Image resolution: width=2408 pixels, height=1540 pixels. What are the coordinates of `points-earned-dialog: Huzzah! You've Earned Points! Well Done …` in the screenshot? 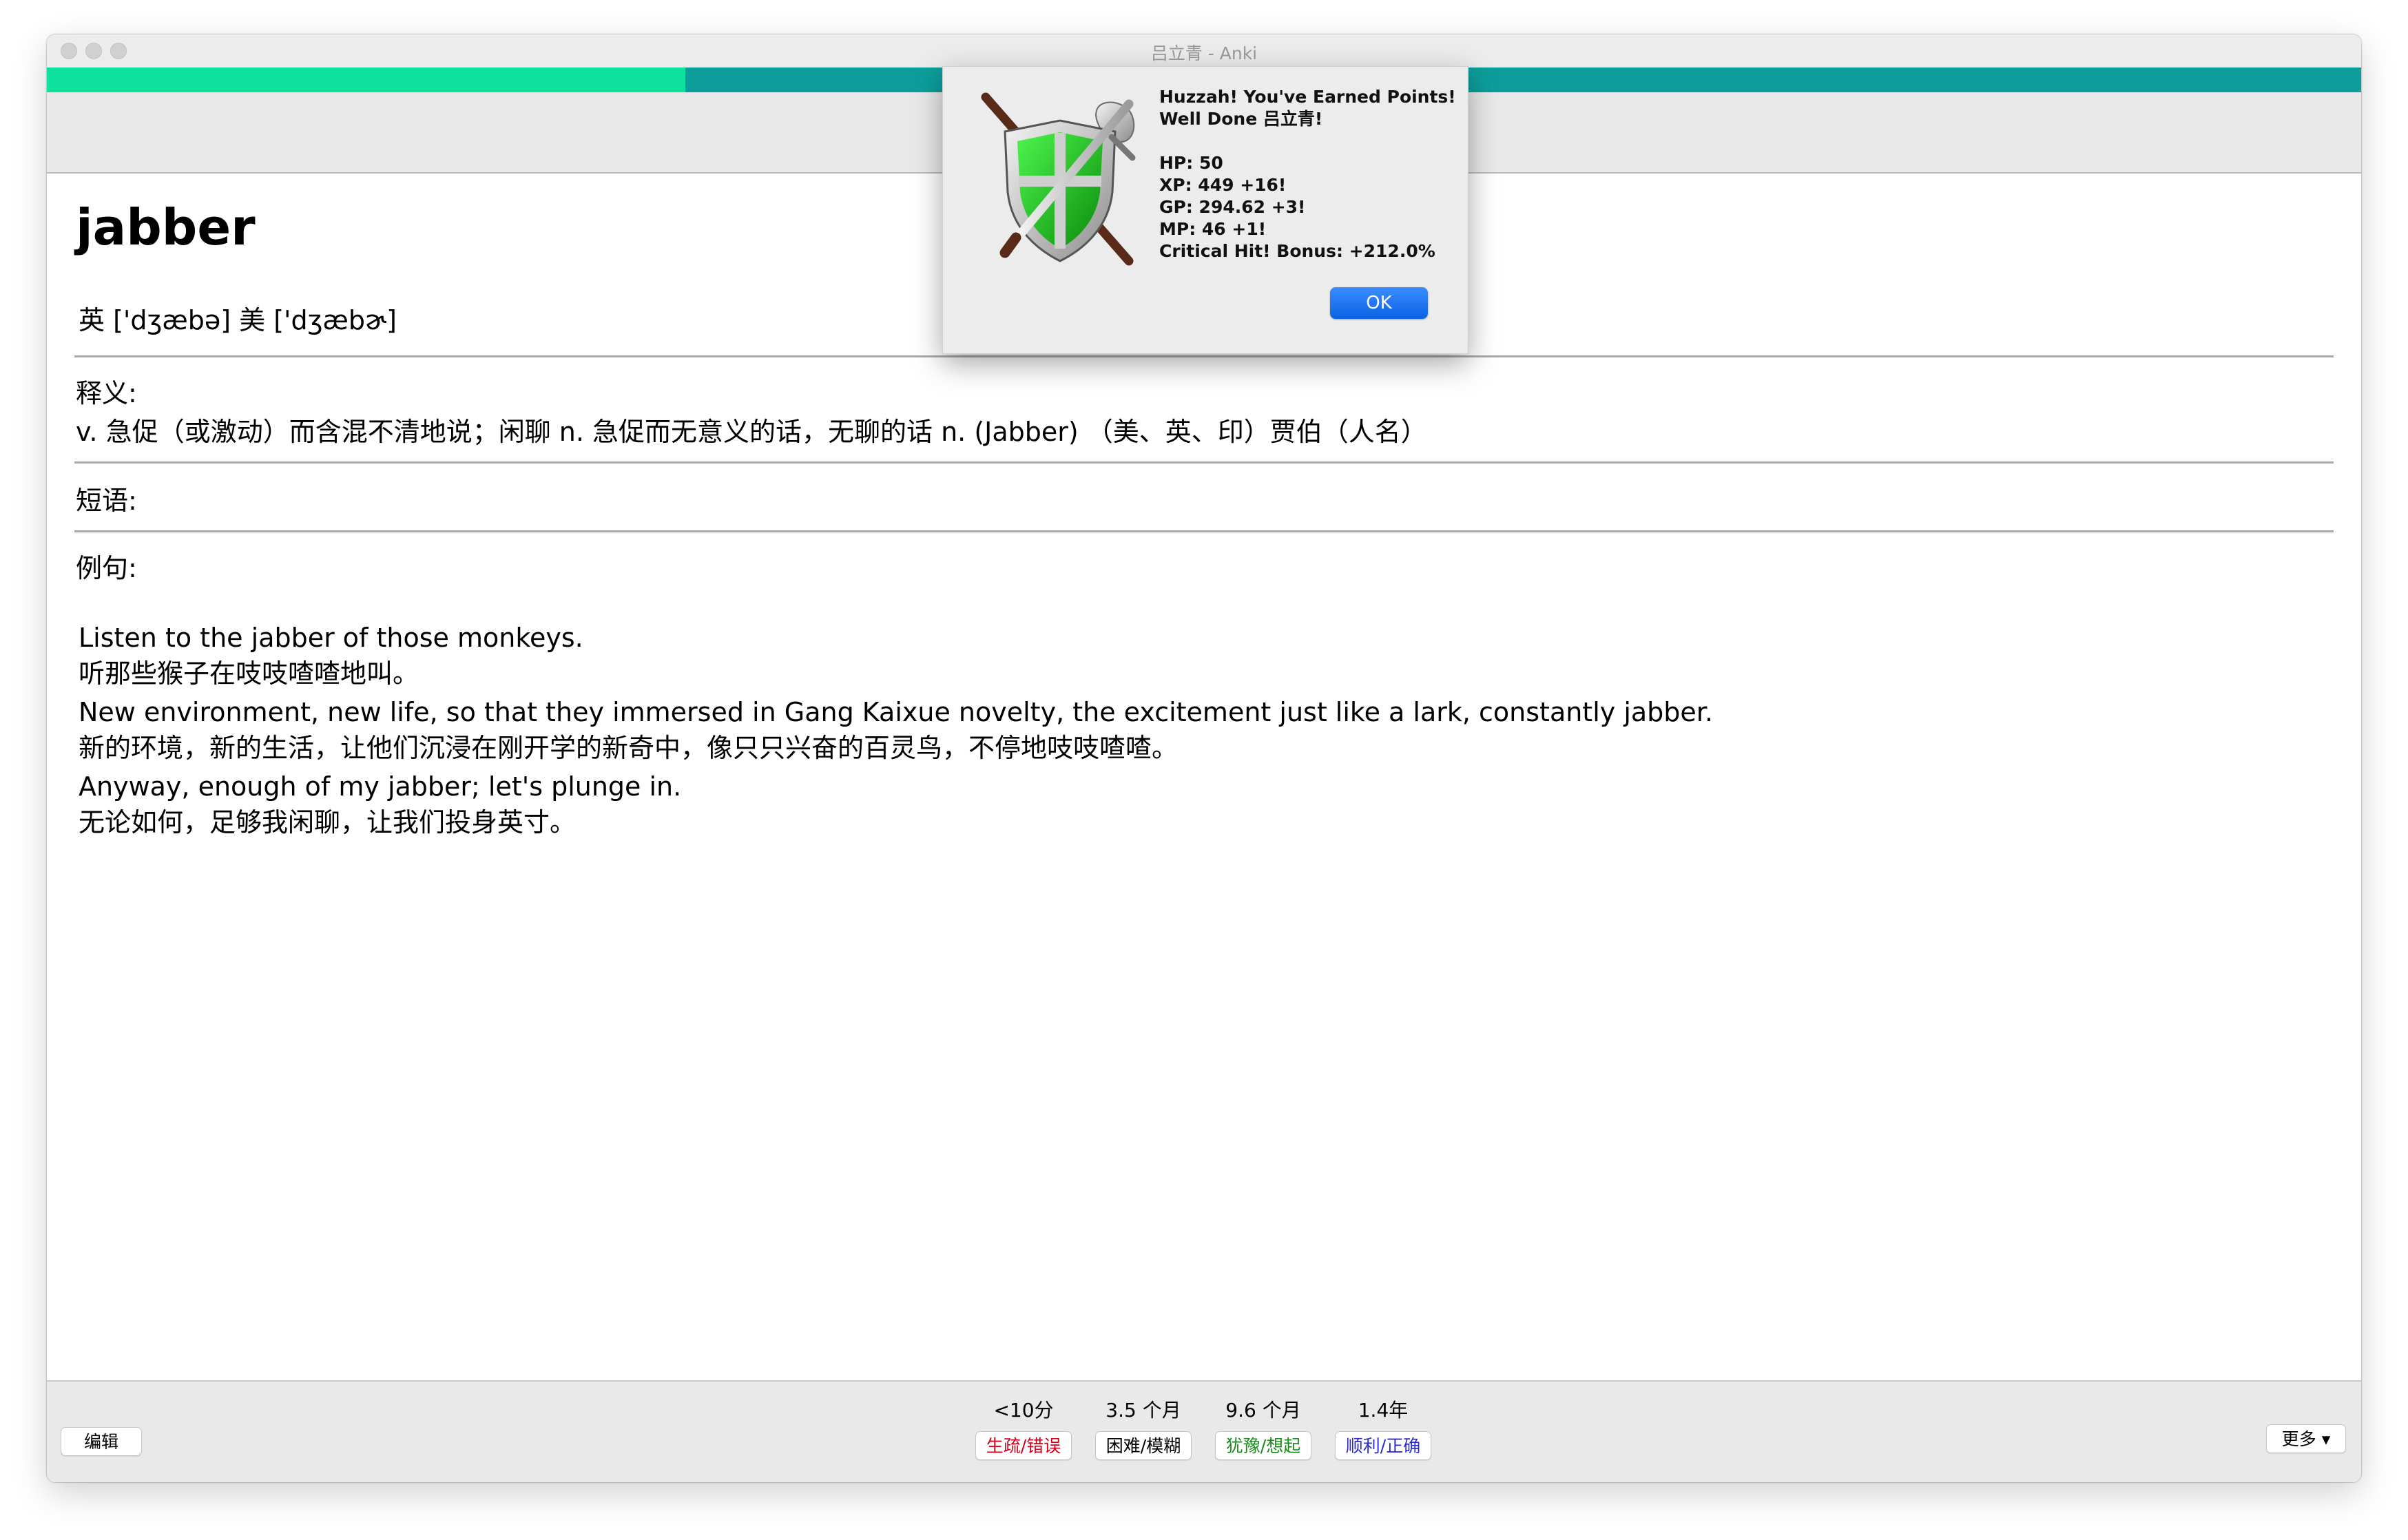 It's located at (1205, 210).